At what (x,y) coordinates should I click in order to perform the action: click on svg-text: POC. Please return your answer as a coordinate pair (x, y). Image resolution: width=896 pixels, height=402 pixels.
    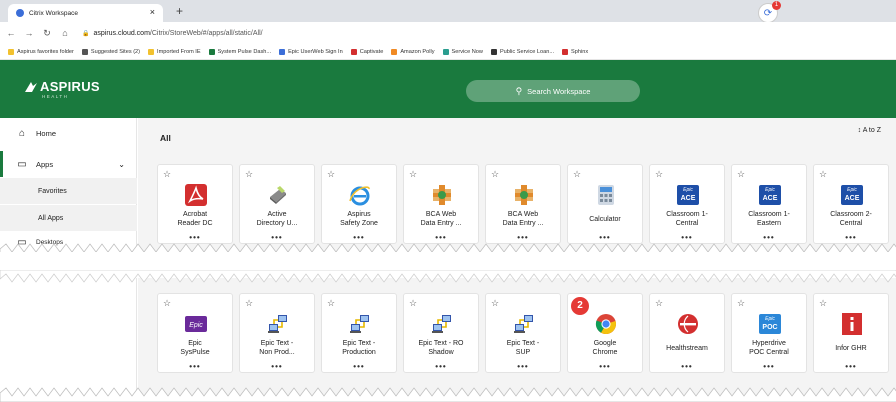
    Looking at the image, I should click on (769, 327).